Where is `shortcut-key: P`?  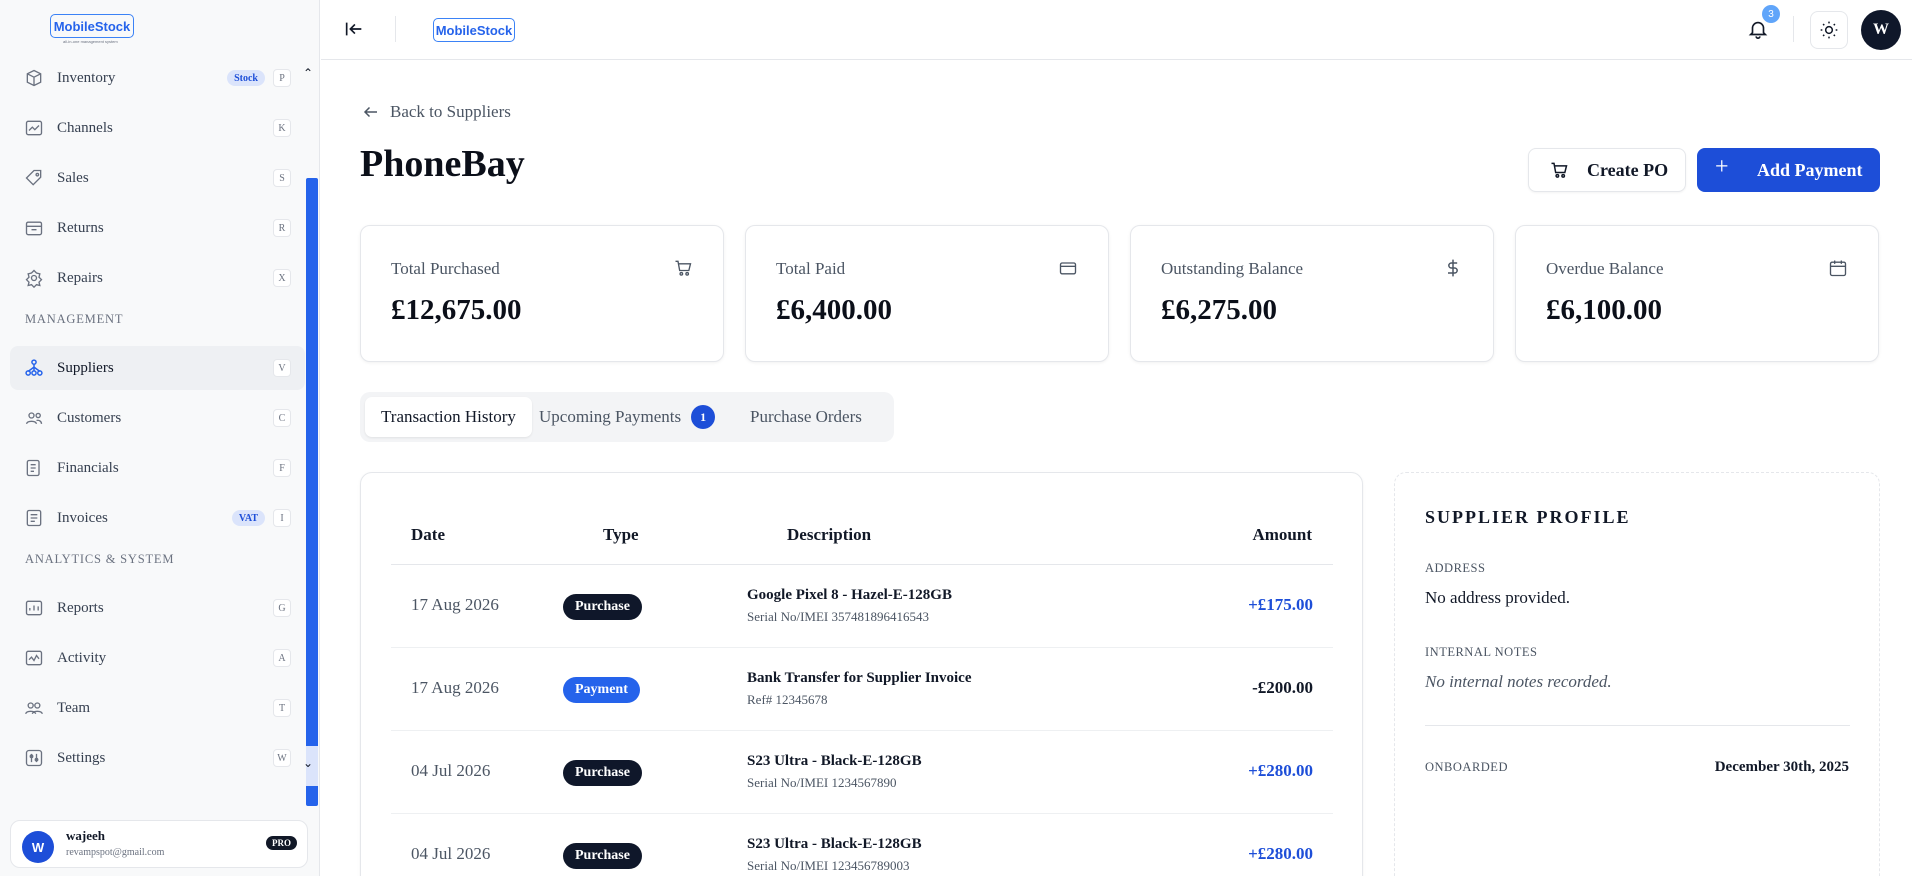
shortcut-key: P is located at coordinates (282, 78).